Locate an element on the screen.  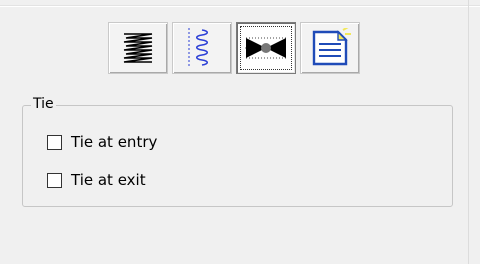
tie-group-legend: Tie is located at coordinates (43, 104).